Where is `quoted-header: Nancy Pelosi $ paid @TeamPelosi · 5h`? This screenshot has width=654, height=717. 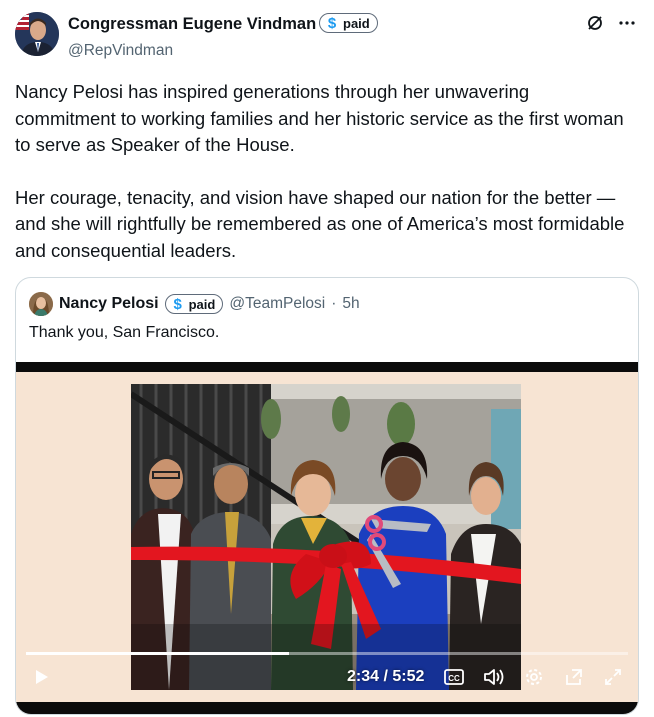 quoted-header: Nancy Pelosi $ paid @TeamPelosi · 5h is located at coordinates (194, 304).